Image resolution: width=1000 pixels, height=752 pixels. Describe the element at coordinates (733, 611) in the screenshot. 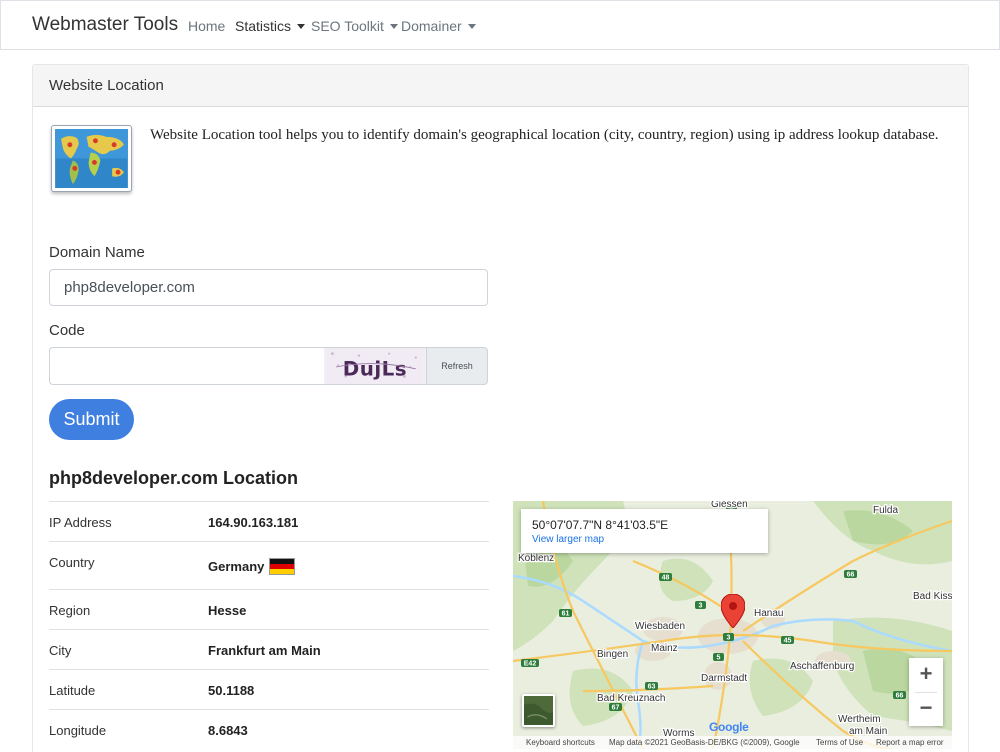

I see `location-pin-icon` at that location.